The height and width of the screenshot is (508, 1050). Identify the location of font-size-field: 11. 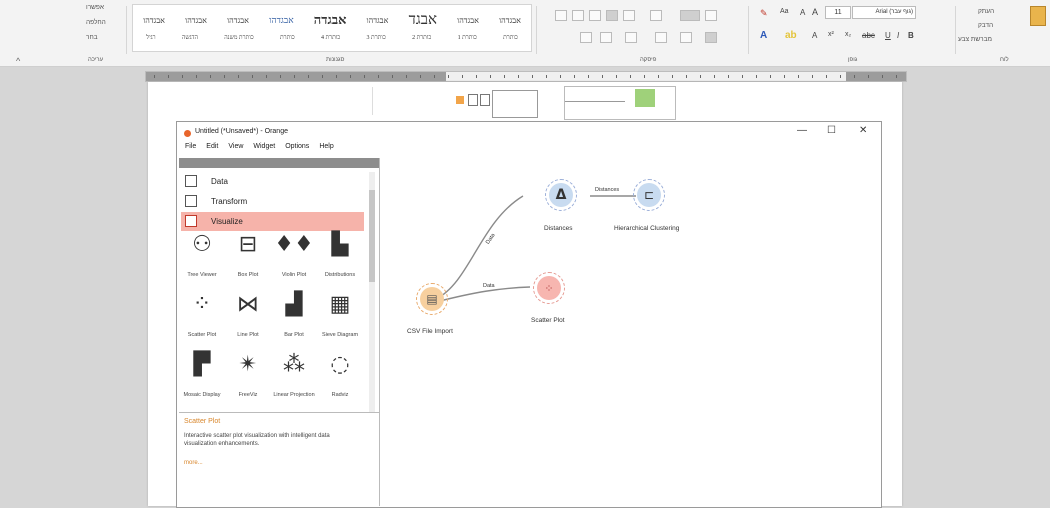
(838, 12).